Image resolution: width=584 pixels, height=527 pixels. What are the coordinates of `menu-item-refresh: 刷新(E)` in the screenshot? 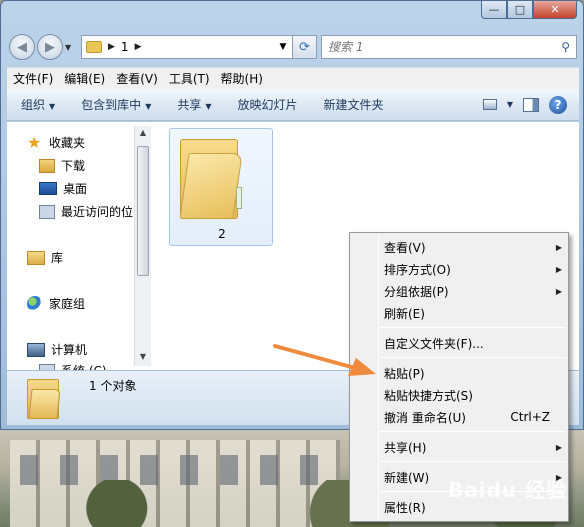 It's located at (474, 313).